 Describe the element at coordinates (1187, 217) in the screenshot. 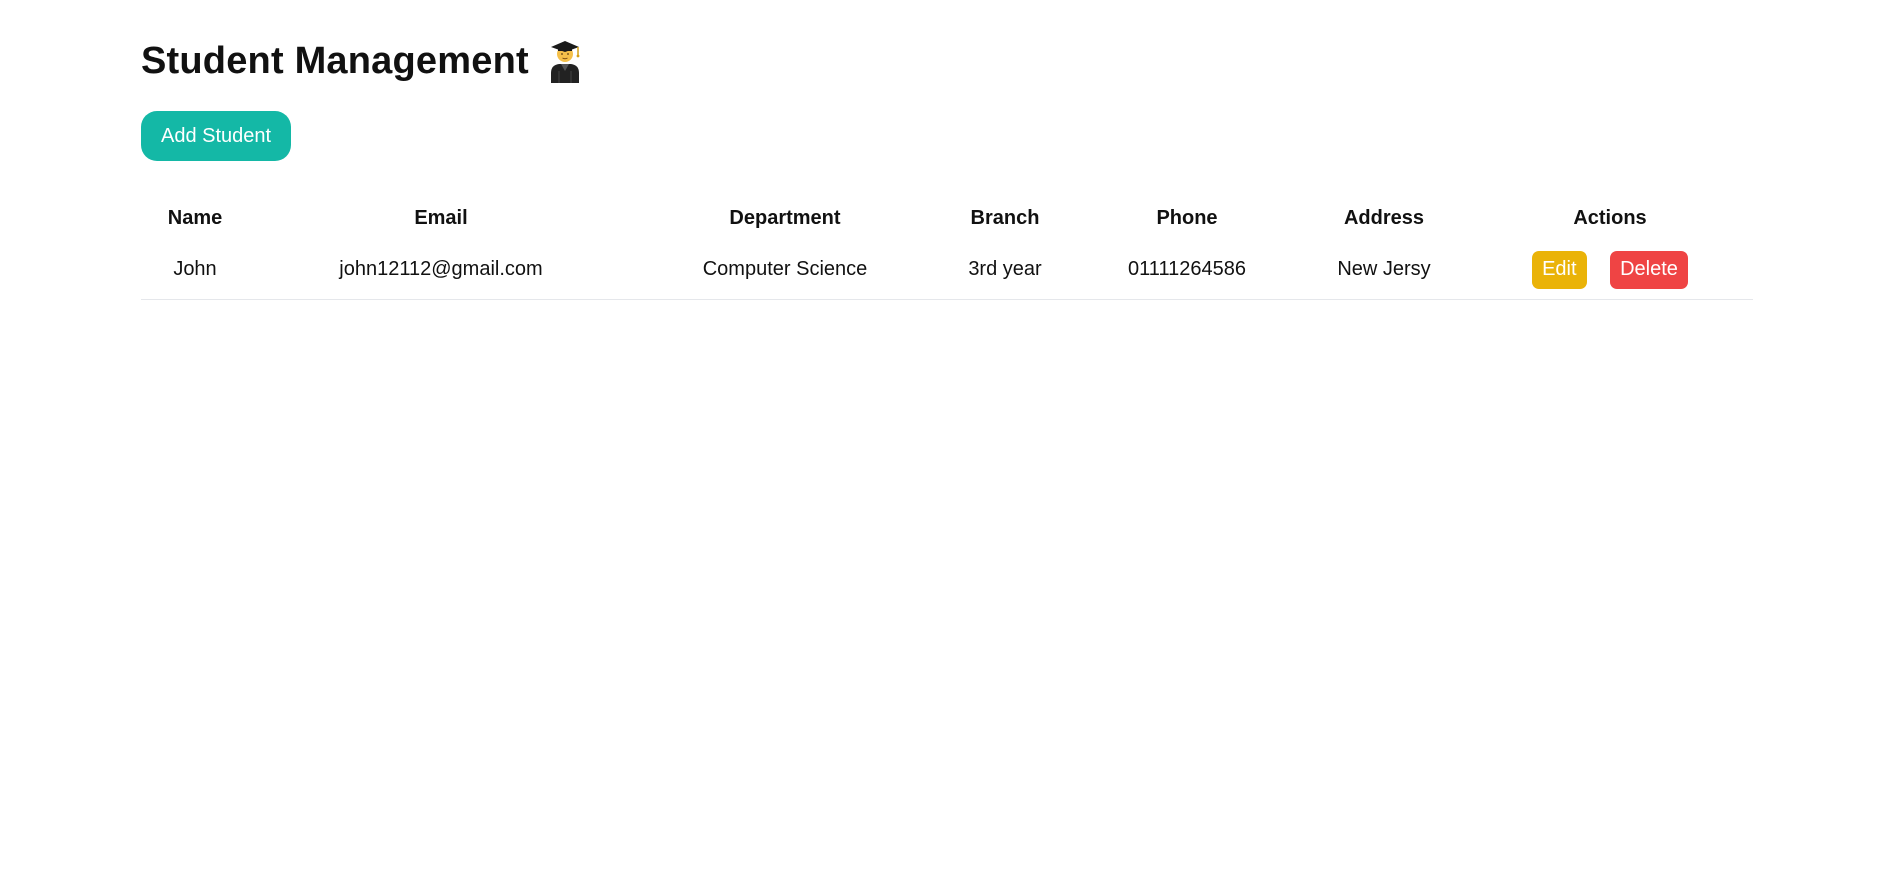

I see `column-header-phone: Phone` at that location.